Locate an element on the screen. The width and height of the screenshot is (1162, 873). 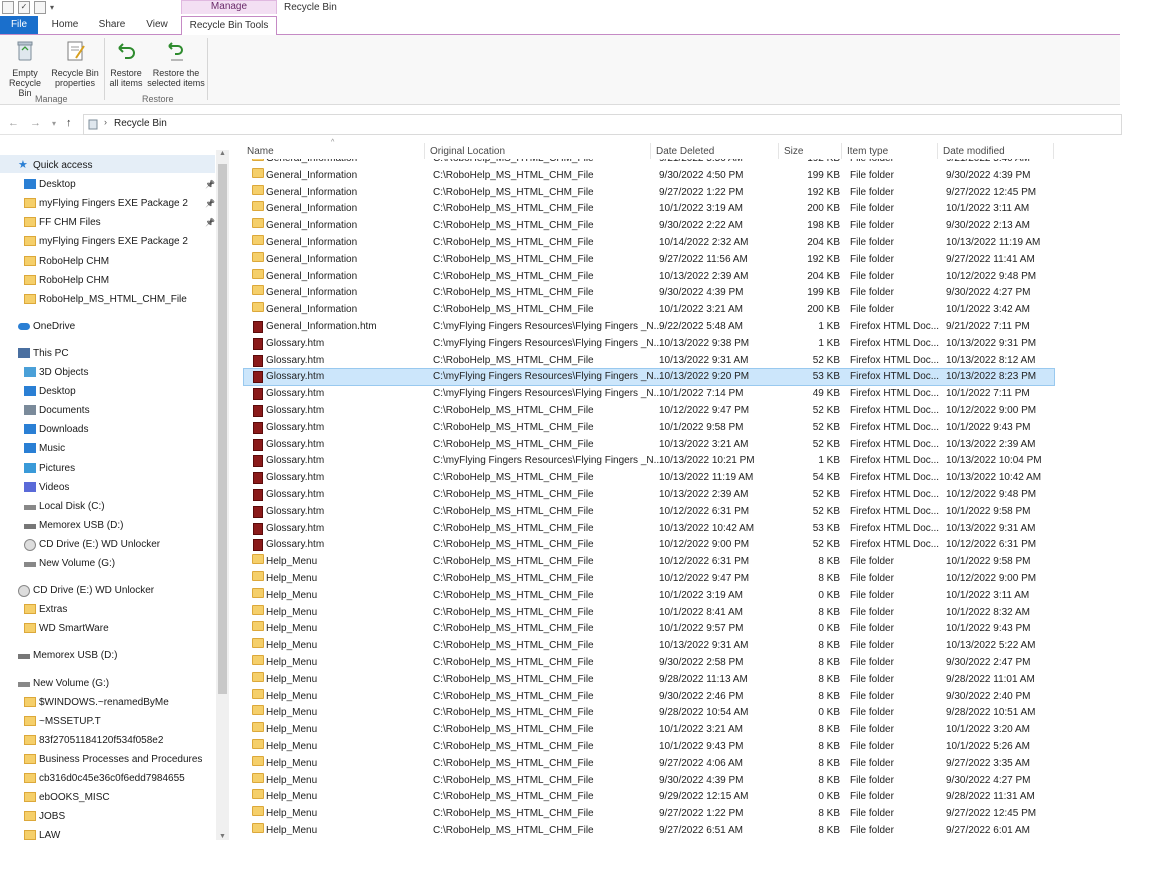
scroll-up-icon: ▲ is located at coordinates (222, 153).